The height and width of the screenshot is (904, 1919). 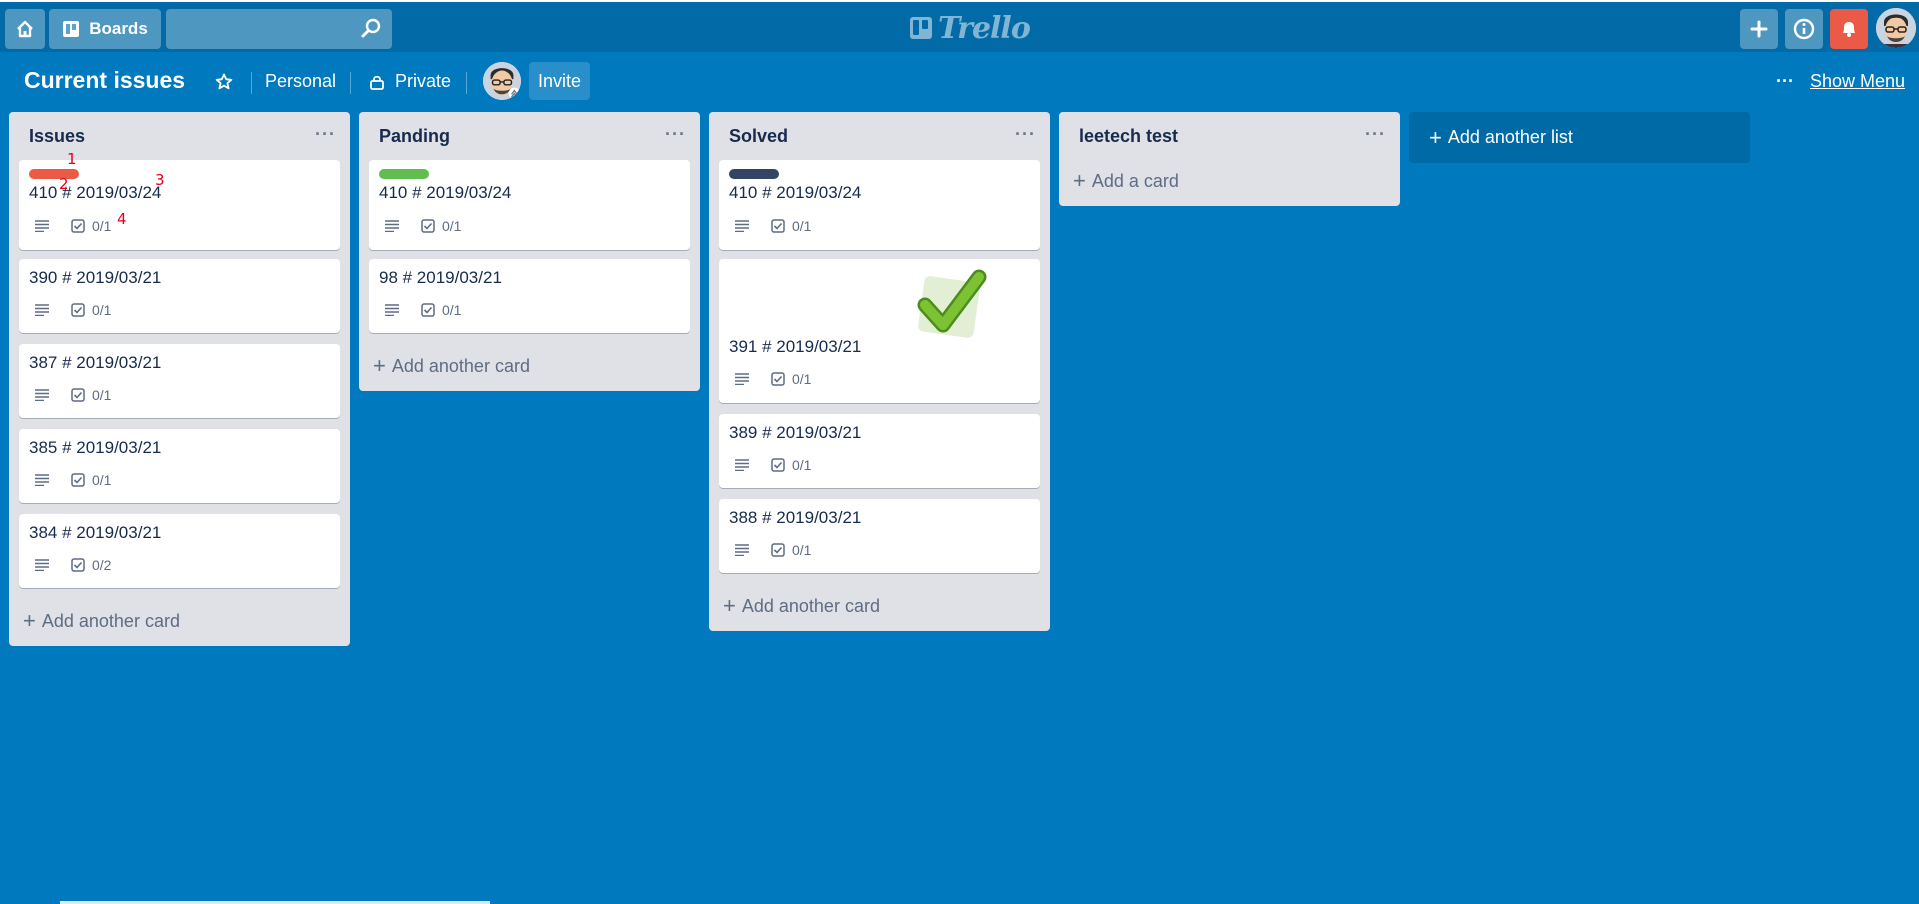 What do you see at coordinates (279, 29) in the screenshot?
I see `search-input` at bounding box center [279, 29].